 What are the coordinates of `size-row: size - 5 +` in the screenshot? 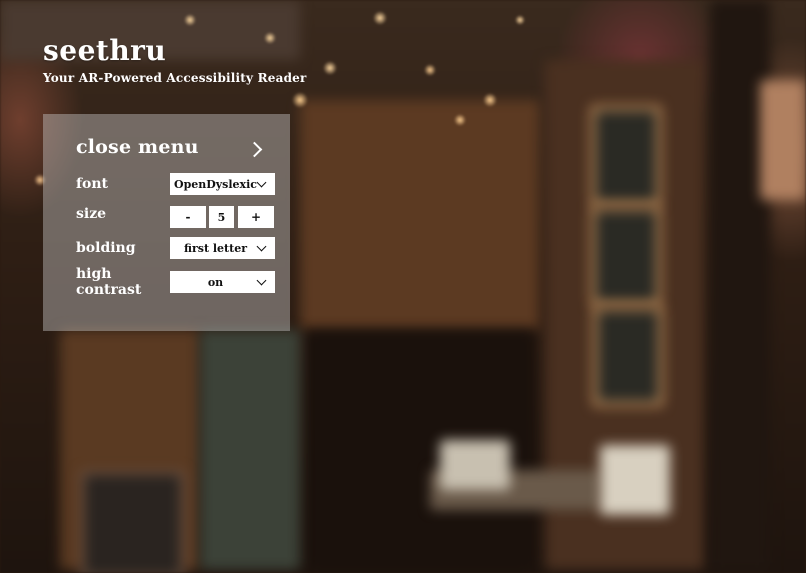 It's located at (175, 217).